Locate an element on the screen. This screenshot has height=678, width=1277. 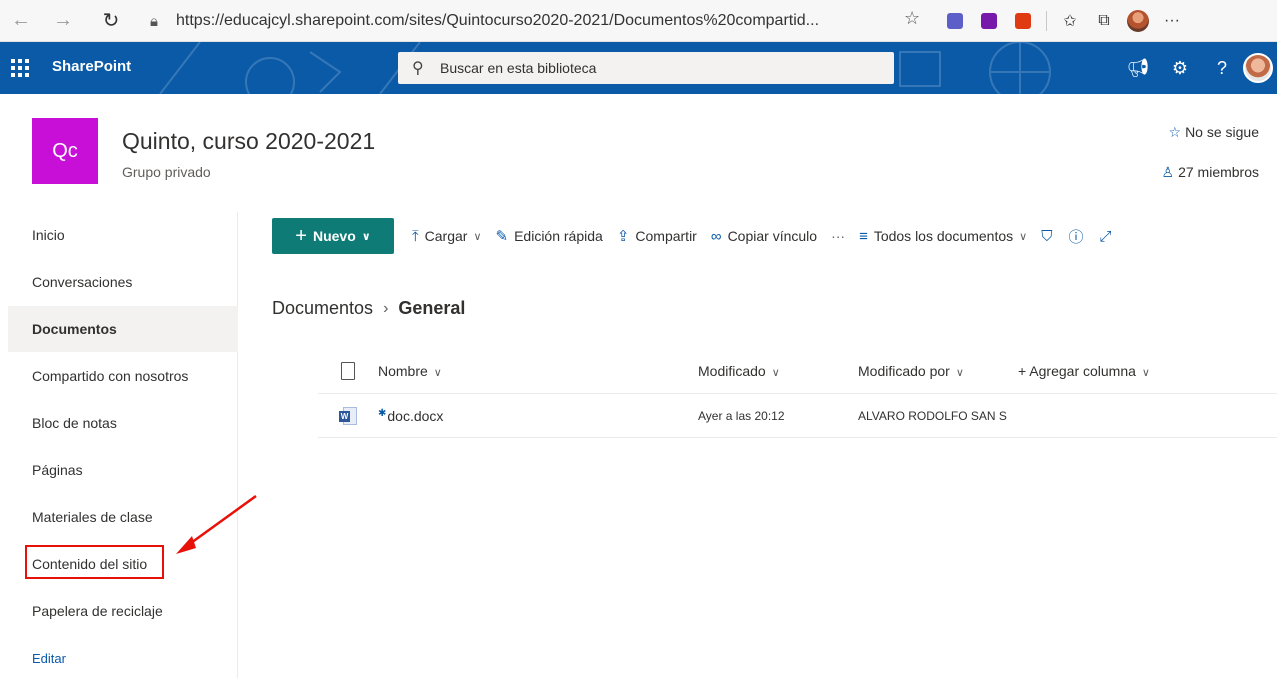
office-icon is located at coordinates (1023, 21).